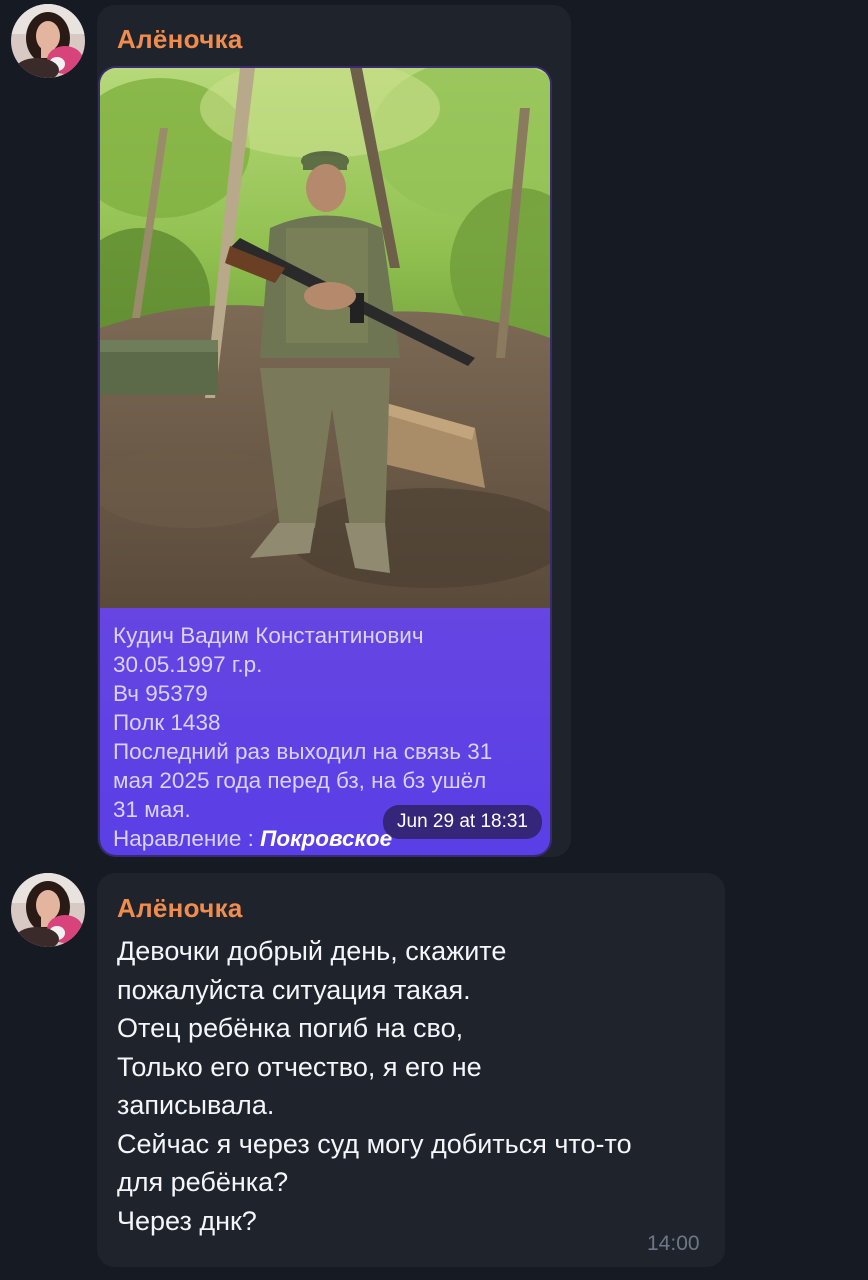 The width and height of the screenshot is (868, 1280). I want to click on message-line: Через днк?, so click(187, 1220).